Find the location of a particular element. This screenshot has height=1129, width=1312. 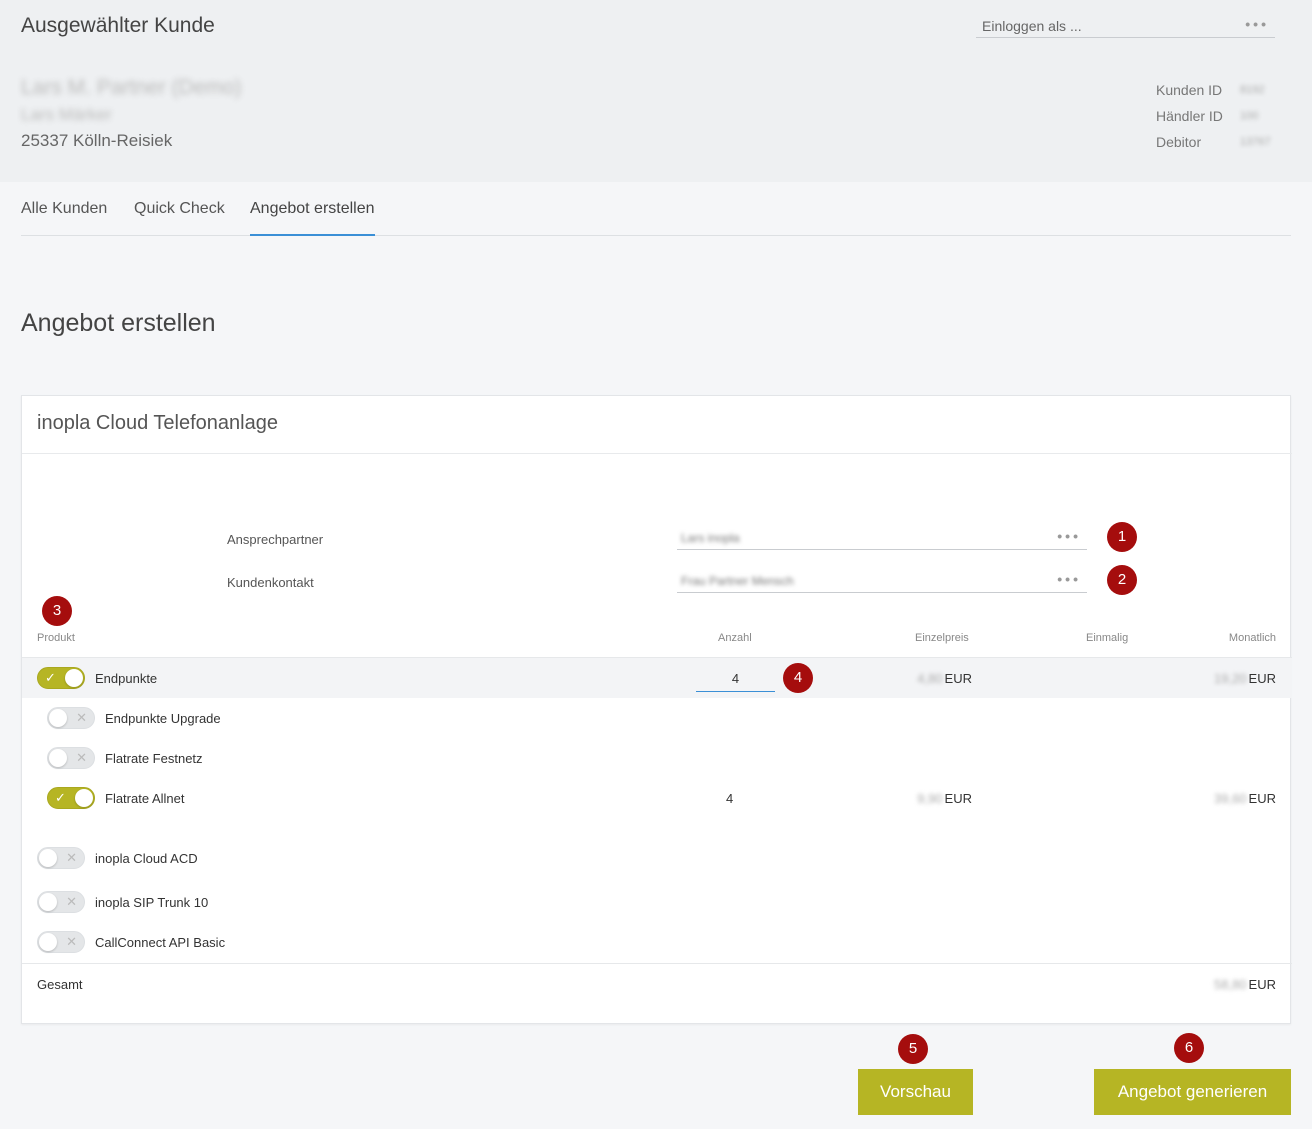

unit-price-endpunkte: 4,80 EUR is located at coordinates (942, 678).